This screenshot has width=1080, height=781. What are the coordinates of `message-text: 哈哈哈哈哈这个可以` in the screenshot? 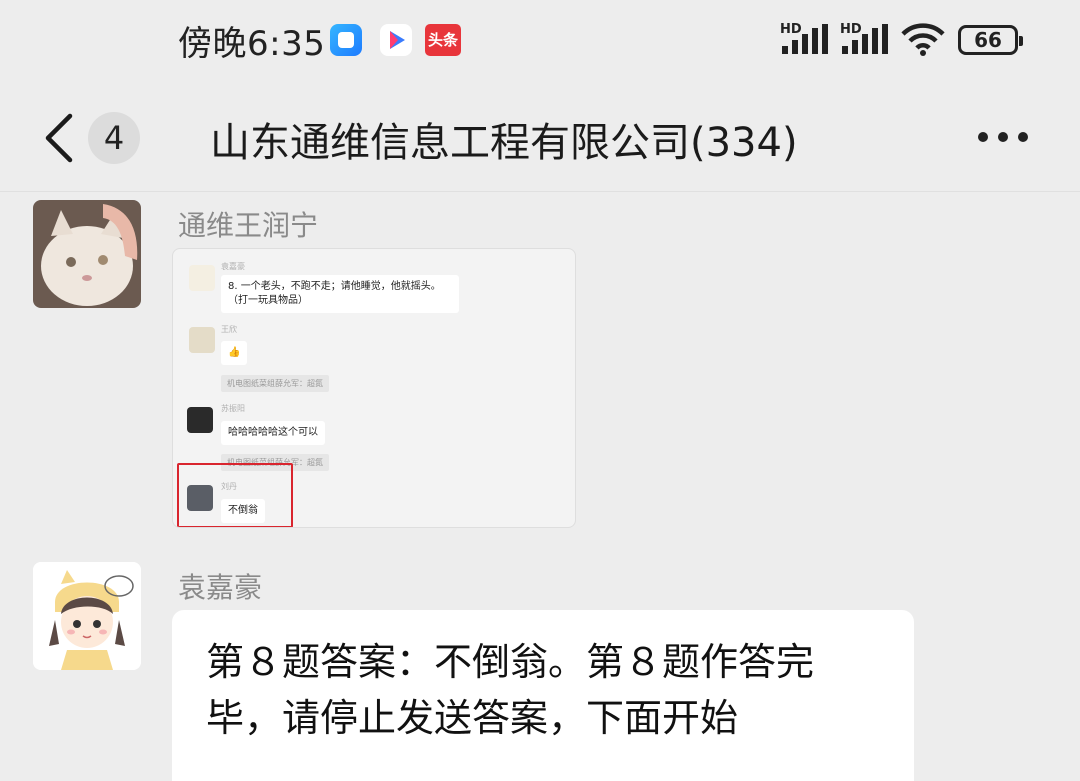 It's located at (273, 433).